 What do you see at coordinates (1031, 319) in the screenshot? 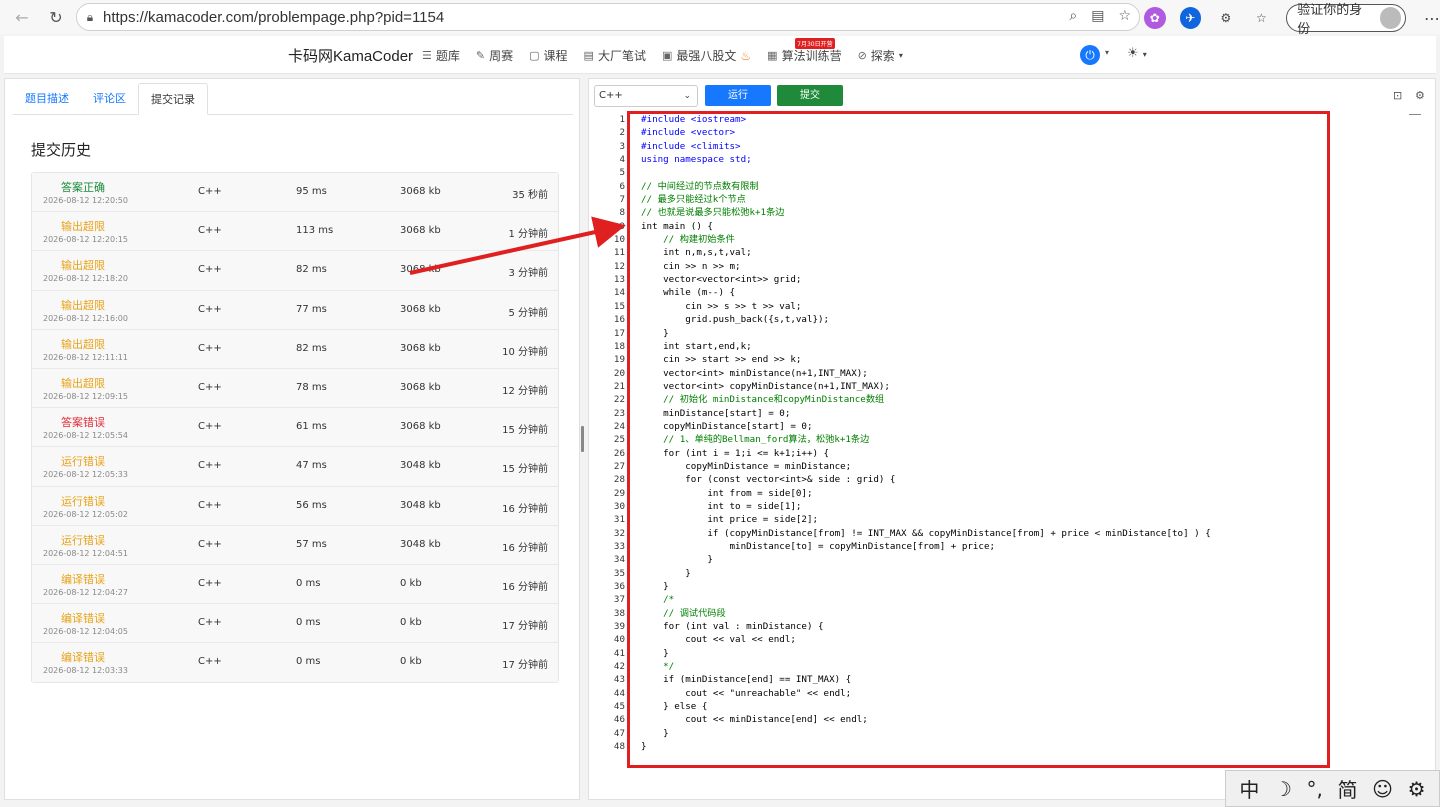
I see `code-line: grid.push_back({s,t,val});` at bounding box center [1031, 319].